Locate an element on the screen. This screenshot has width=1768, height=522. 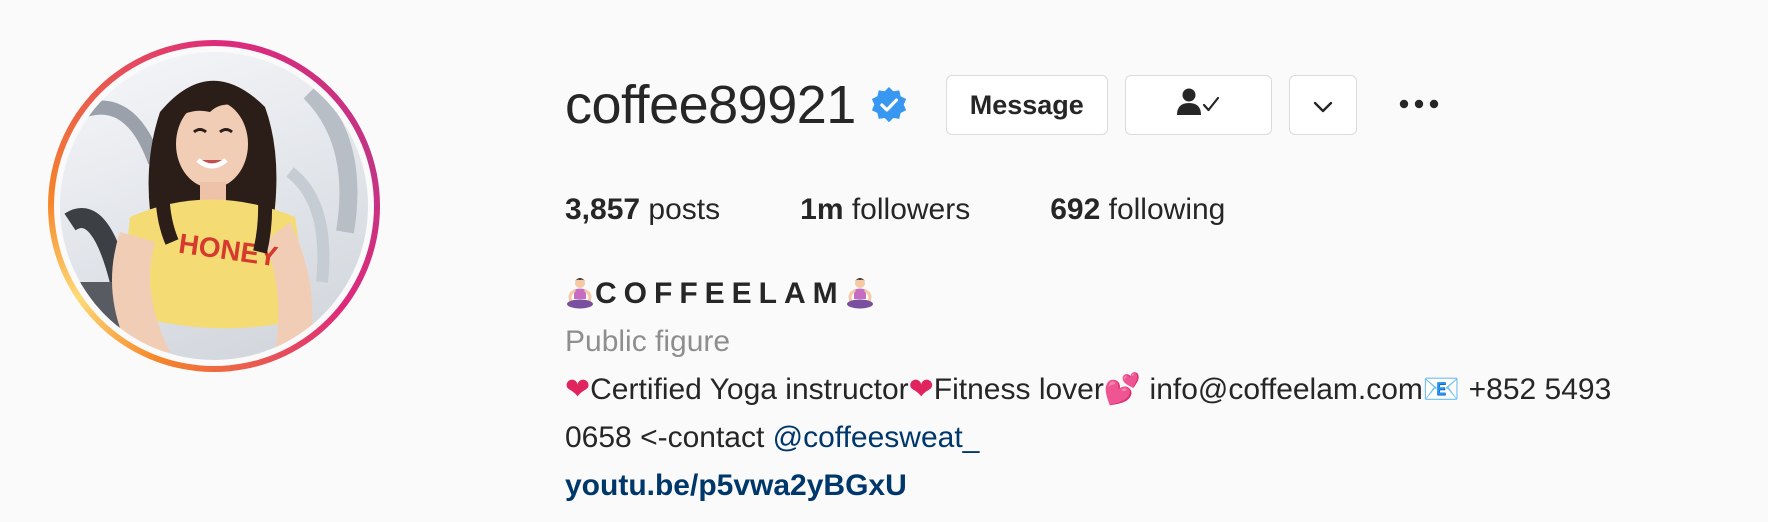
following-stat: 692 following is located at coordinates (1137, 210).